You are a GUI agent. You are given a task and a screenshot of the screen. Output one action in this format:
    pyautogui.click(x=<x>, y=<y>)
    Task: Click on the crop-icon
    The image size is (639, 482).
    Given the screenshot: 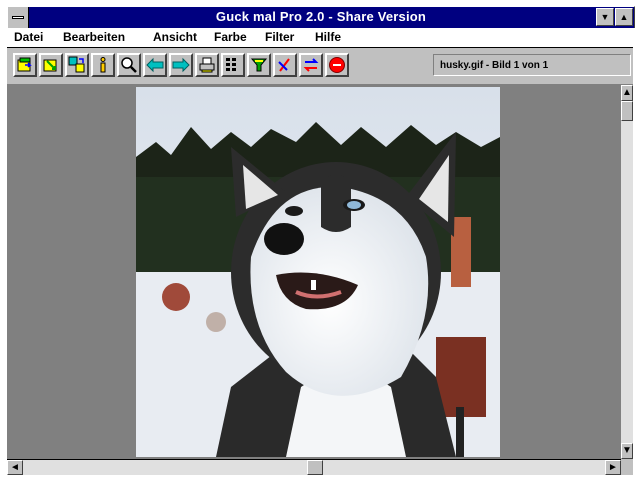 What is the action you would take?
    pyautogui.click(x=284, y=65)
    